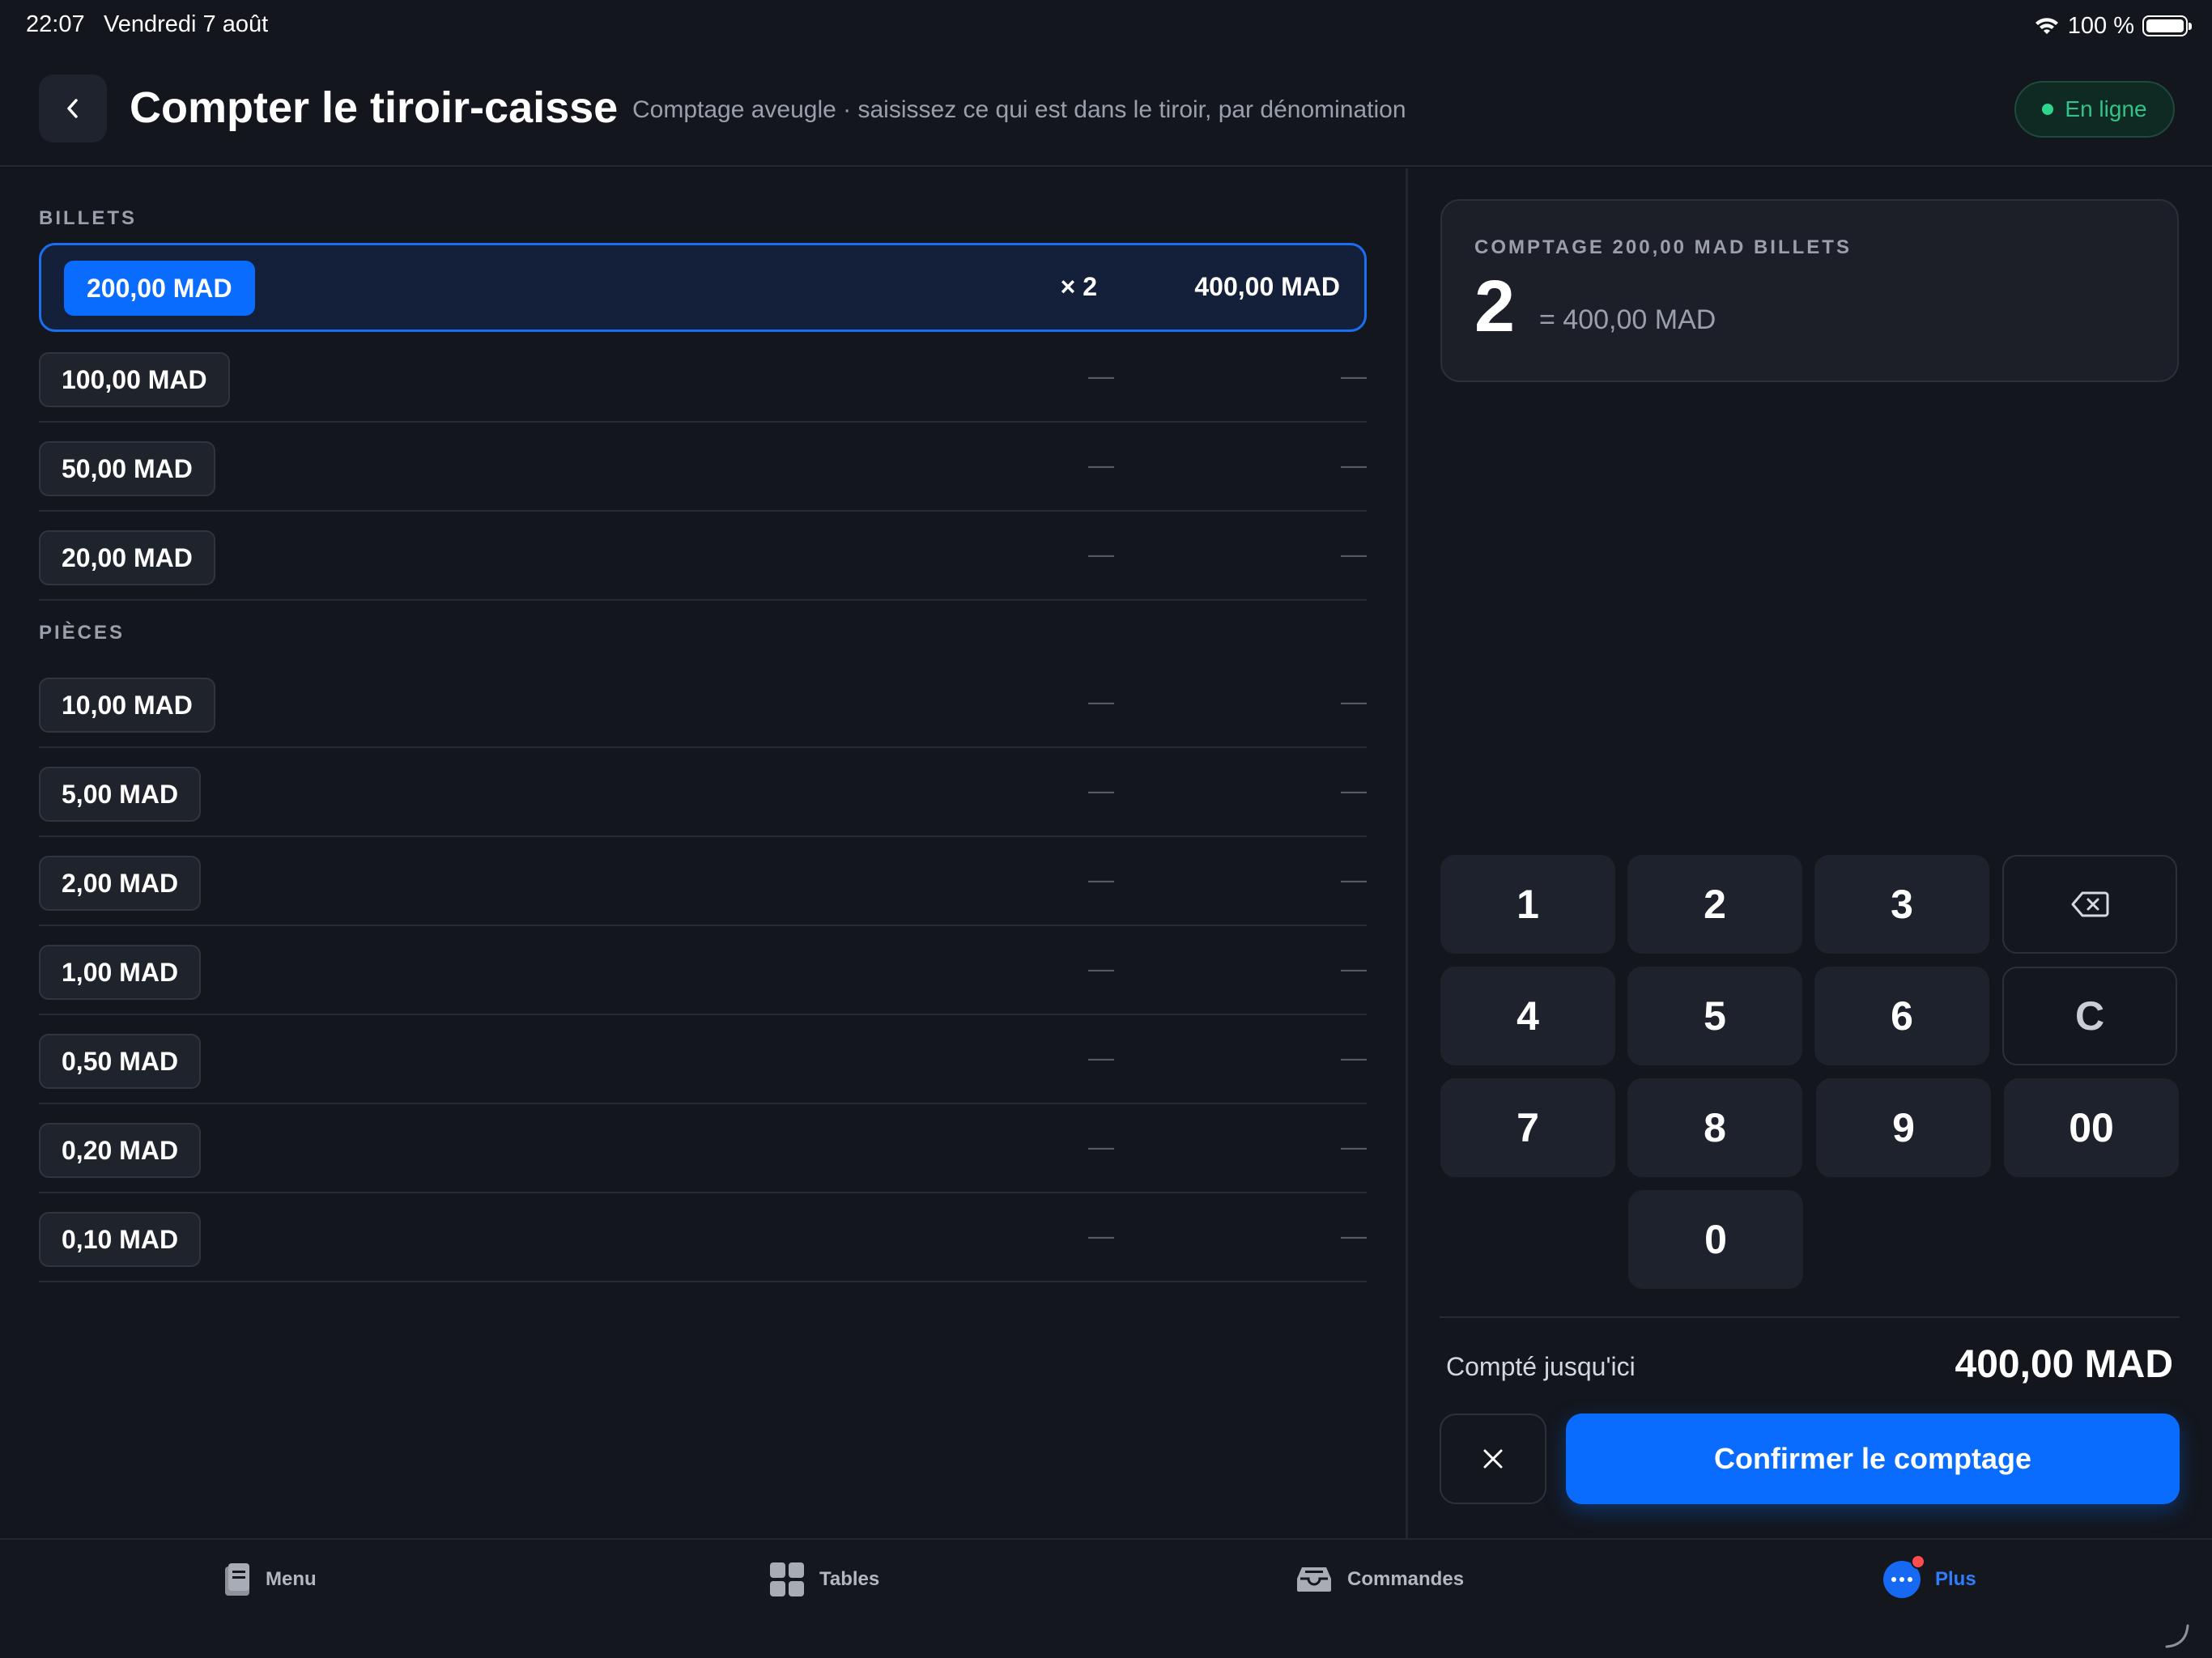 This screenshot has width=2212, height=1658. I want to click on denomination-chip: 10,00 MAD, so click(127, 705).